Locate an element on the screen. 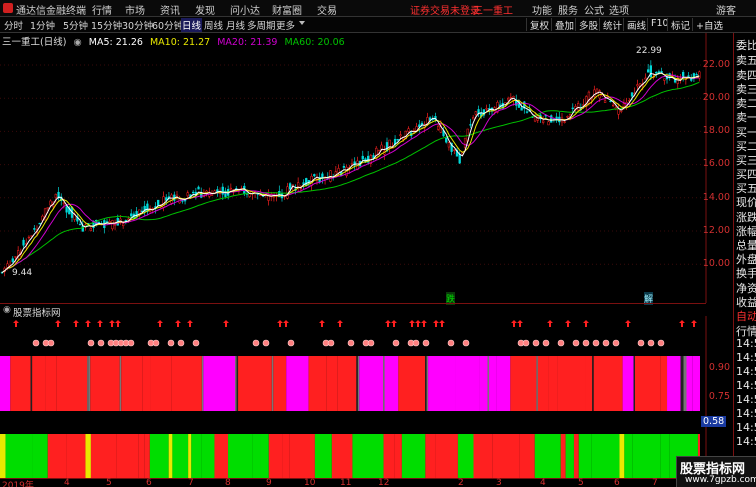  menu-wealth: 财富圈 is located at coordinates (287, 9).